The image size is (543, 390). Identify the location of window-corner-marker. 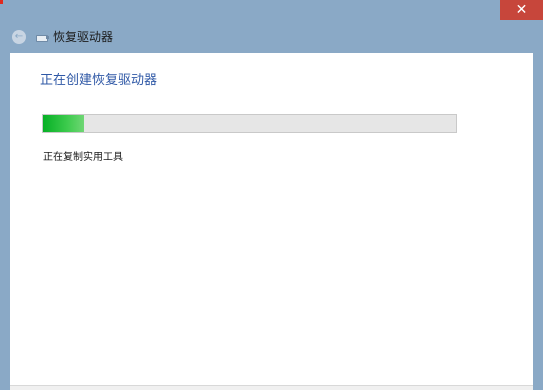
(1, 2).